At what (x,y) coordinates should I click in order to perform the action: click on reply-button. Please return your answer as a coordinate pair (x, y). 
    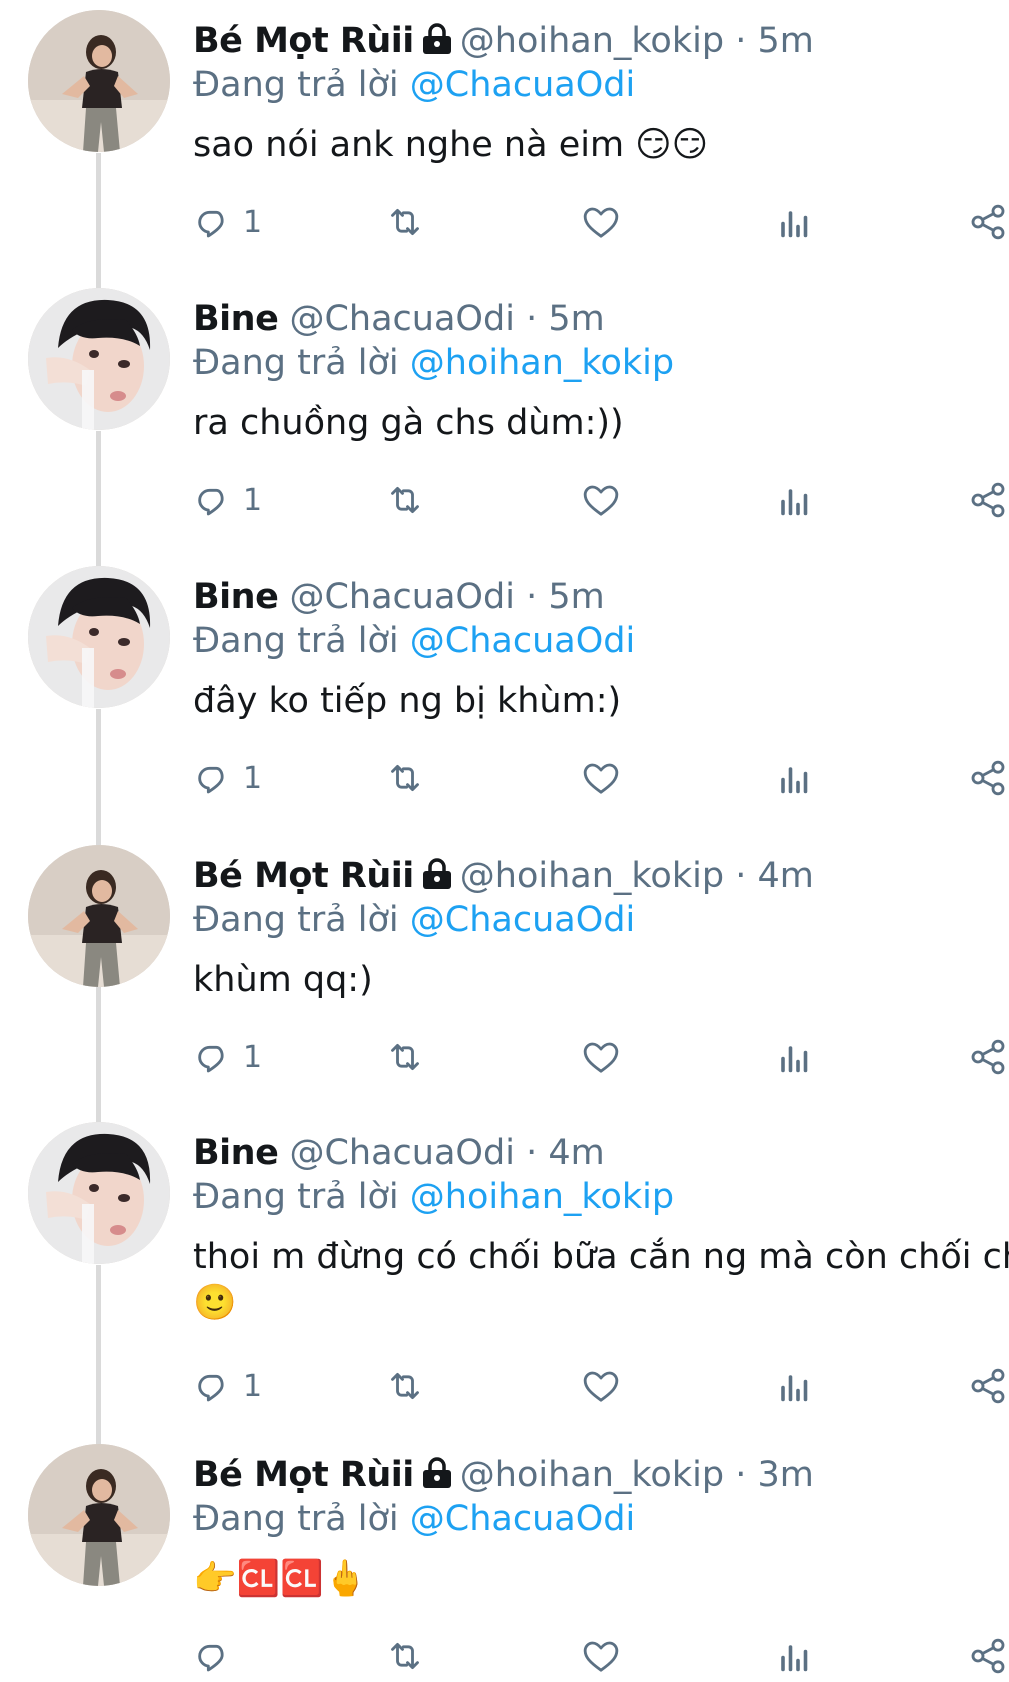
    Looking at the image, I should click on (218, 1656).